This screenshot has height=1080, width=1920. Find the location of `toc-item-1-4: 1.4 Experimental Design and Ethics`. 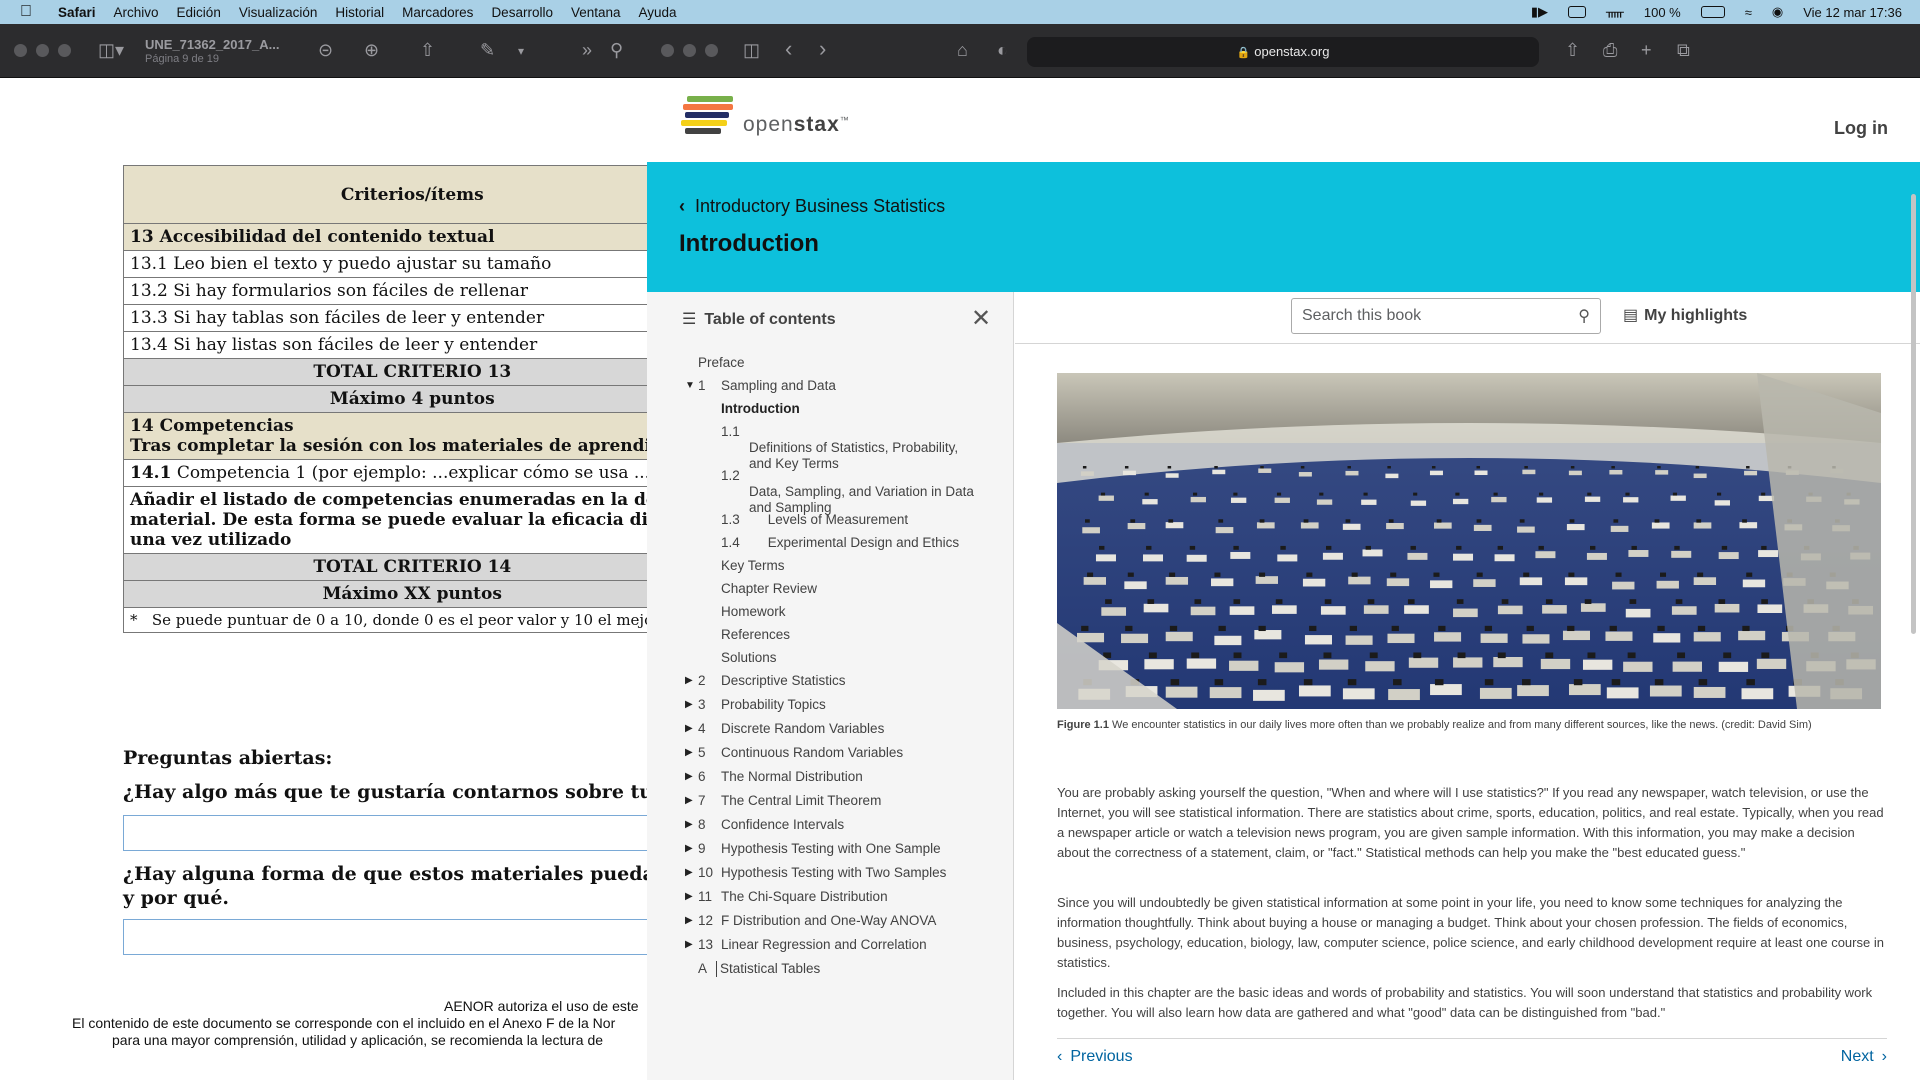

toc-item-1-4: 1.4 Experimental Design and Ethics is located at coordinates (856, 543).